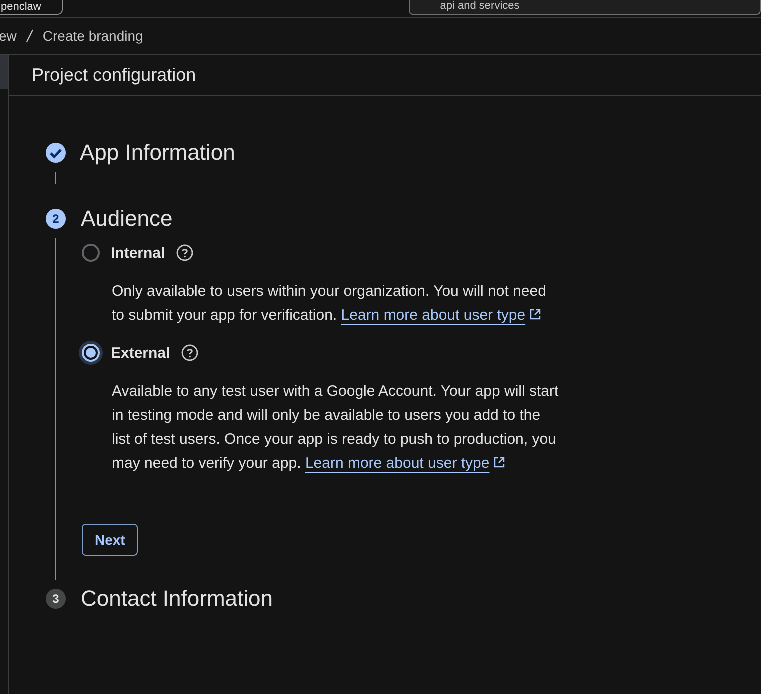 This screenshot has width=761, height=694. I want to click on step-title: Audience, so click(127, 219).